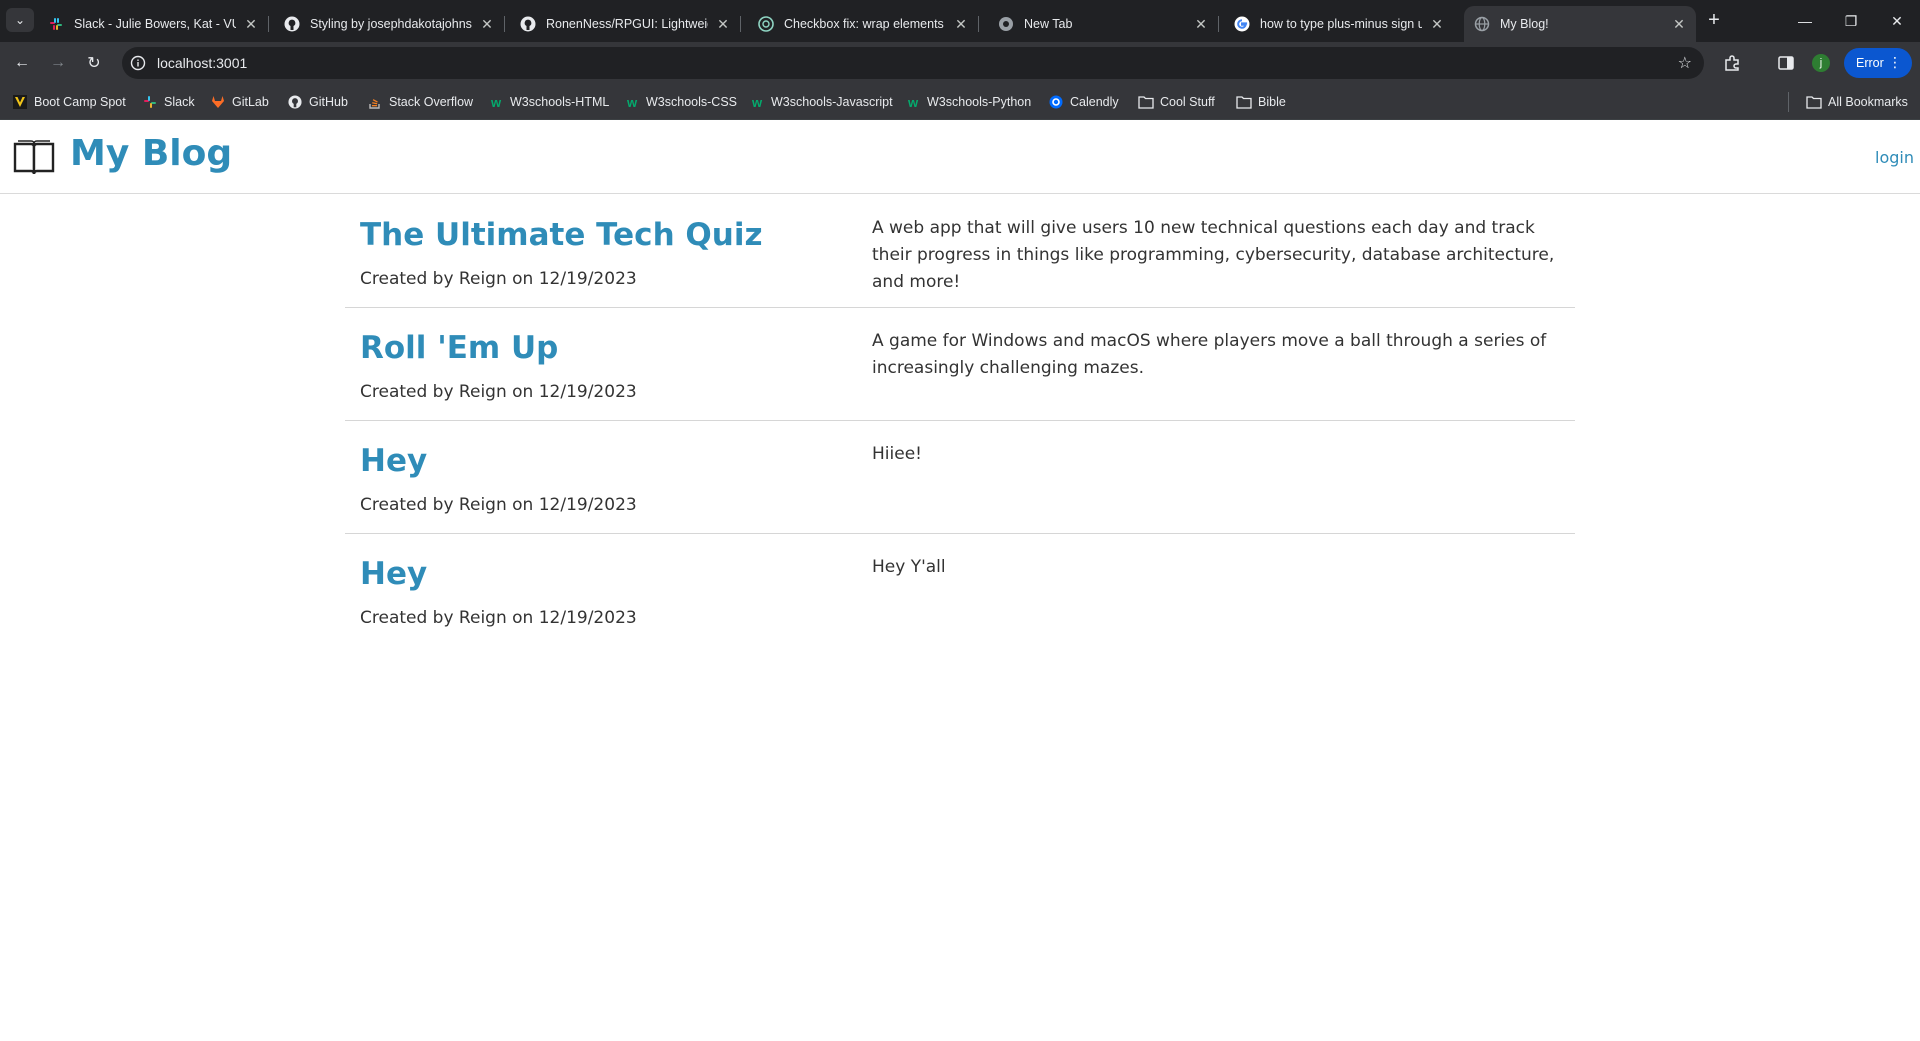 This screenshot has height=1041, width=1920. What do you see at coordinates (153, 24) in the screenshot?
I see `tab-slack: Slack - Julie Bowers, Kat - VU-V ✕` at bounding box center [153, 24].